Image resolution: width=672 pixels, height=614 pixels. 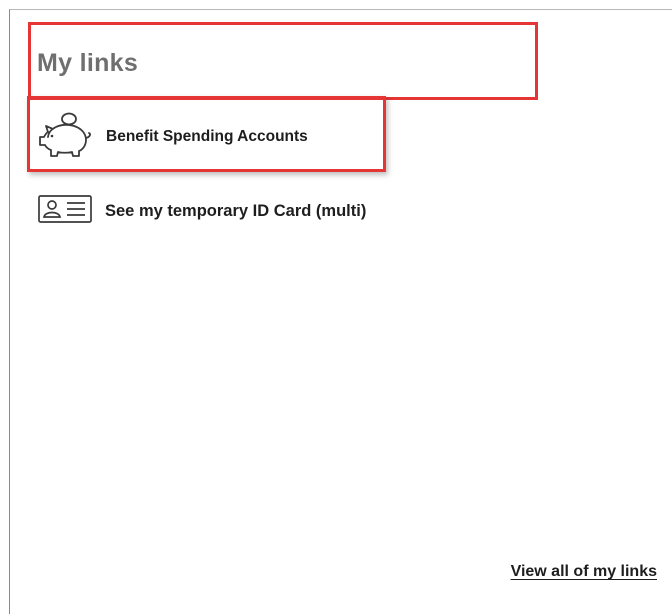 What do you see at coordinates (88, 63) in the screenshot?
I see `panel-title: My links` at bounding box center [88, 63].